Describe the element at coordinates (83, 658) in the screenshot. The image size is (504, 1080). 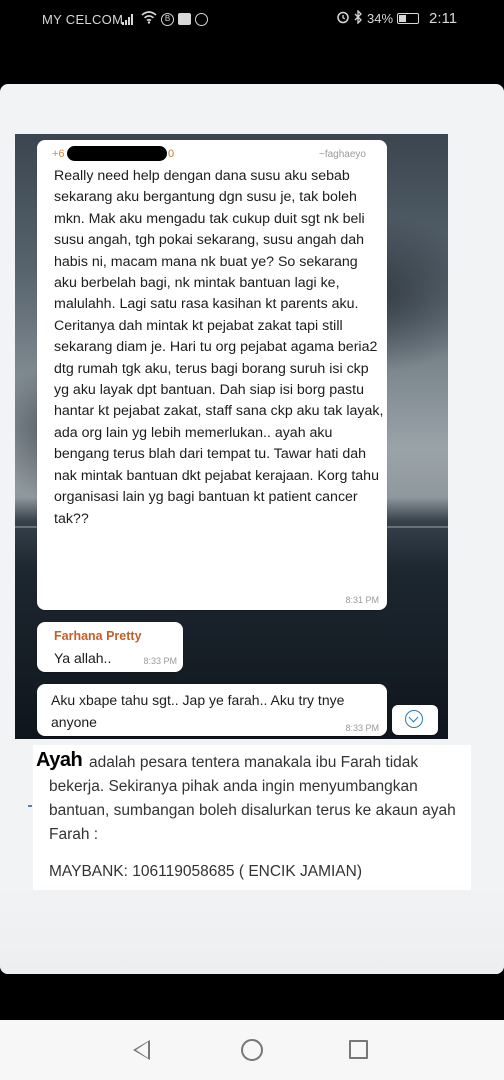
I see `message-text: Ya allah..` at that location.